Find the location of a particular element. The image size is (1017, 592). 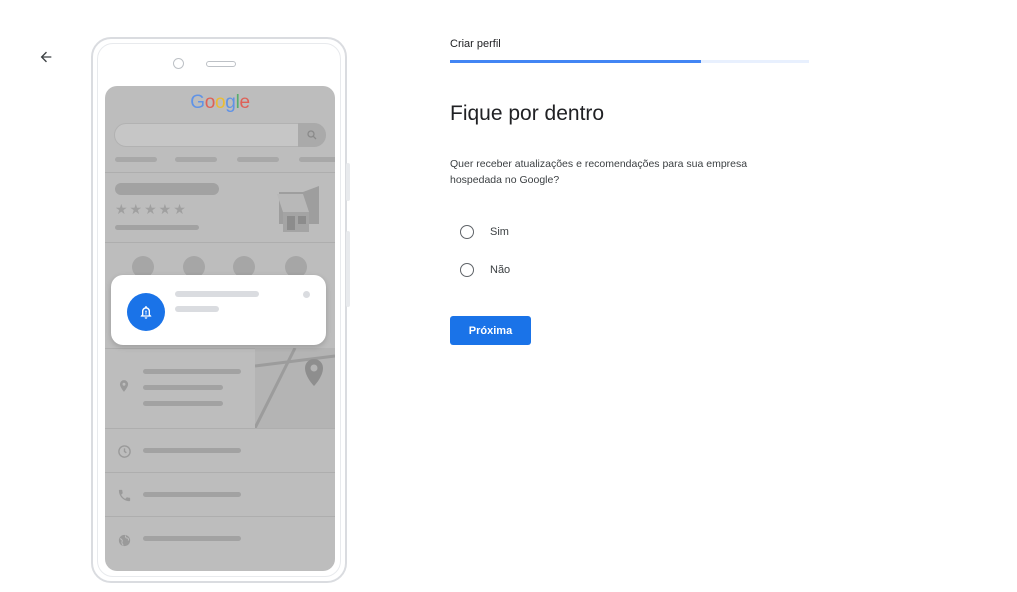

mock-search-button is located at coordinates (312, 135).